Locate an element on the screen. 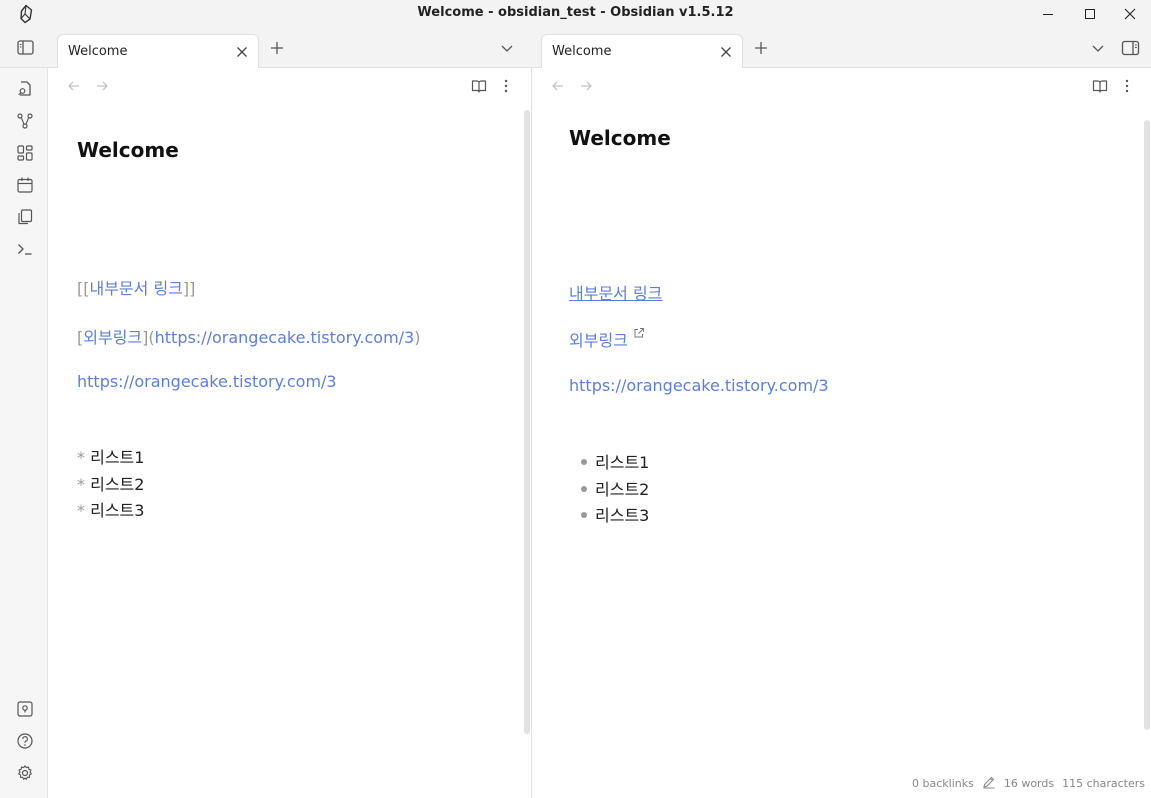 Image resolution: width=1151 pixels, height=798 pixels. bare-url-line: https://orangecake.tistory.com/3 is located at coordinates (207, 381).